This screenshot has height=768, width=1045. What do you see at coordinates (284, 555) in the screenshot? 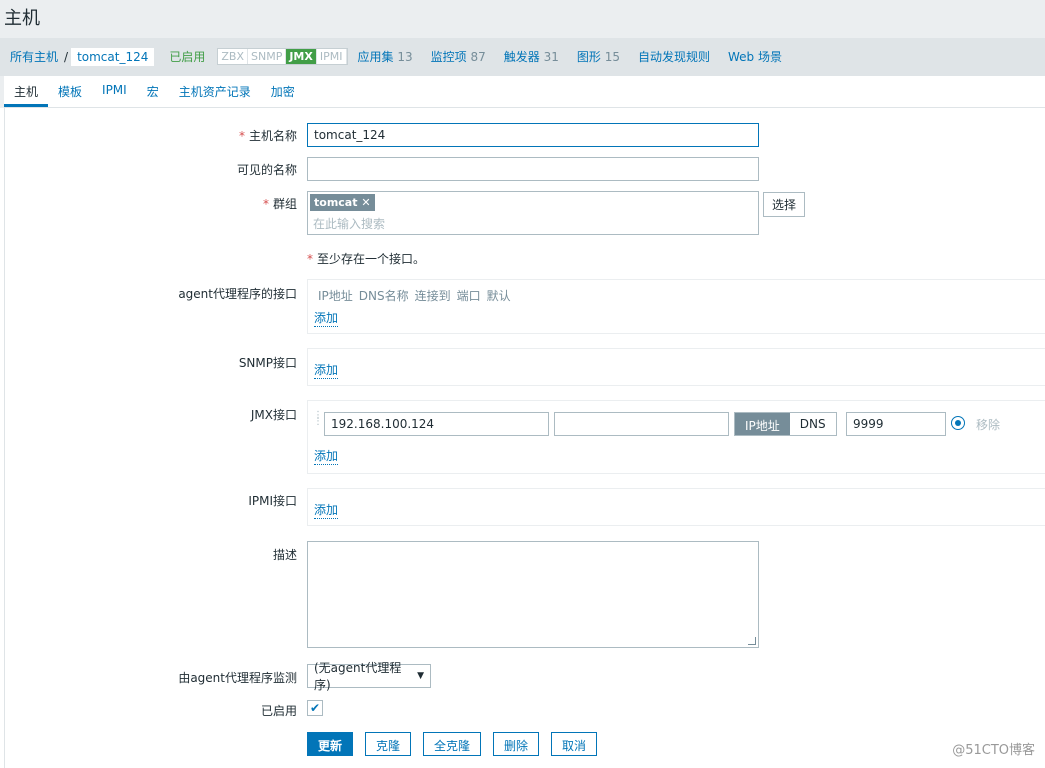
I see `description-label: 描述` at bounding box center [284, 555].